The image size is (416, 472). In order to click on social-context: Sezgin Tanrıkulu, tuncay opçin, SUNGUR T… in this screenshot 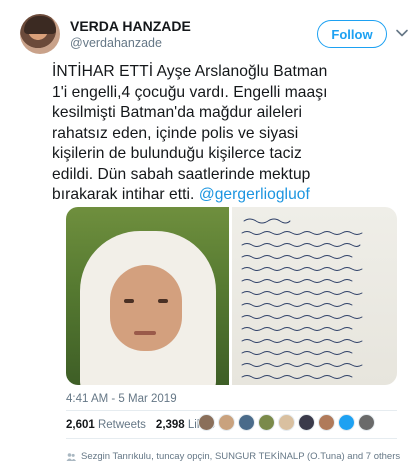, I will do `click(233, 456)`.